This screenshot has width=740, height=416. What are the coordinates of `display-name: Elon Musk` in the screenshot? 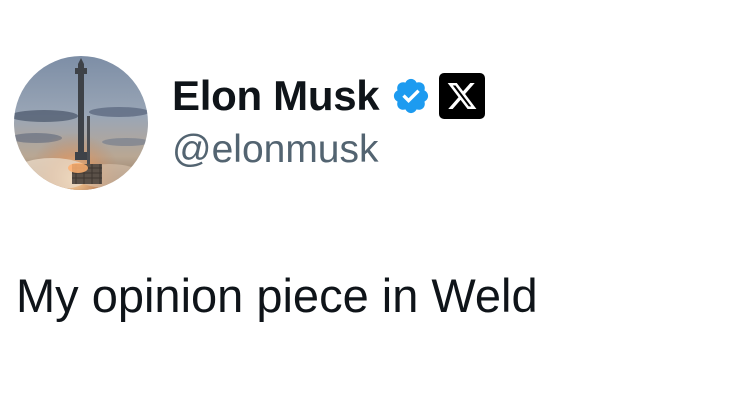 It's located at (276, 96).